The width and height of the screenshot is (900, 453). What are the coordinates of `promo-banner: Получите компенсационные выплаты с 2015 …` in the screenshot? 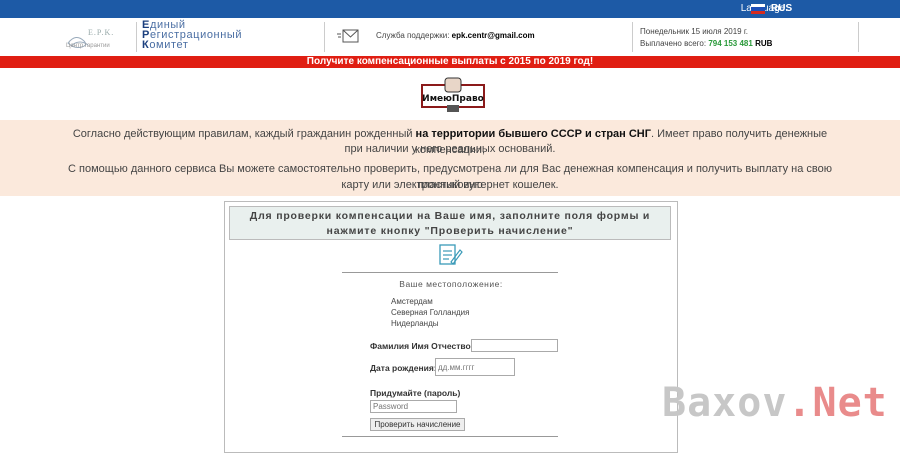 It's located at (450, 62).